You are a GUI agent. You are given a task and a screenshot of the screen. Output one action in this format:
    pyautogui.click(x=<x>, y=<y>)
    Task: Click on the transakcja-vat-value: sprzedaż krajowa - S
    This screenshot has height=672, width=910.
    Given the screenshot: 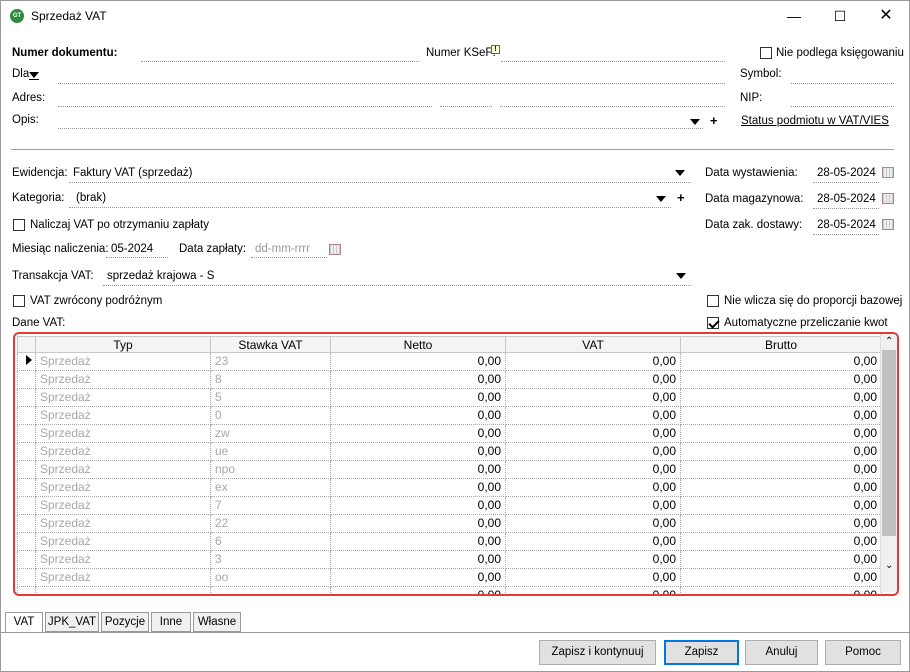 What is the action you would take?
    pyautogui.click(x=160, y=276)
    